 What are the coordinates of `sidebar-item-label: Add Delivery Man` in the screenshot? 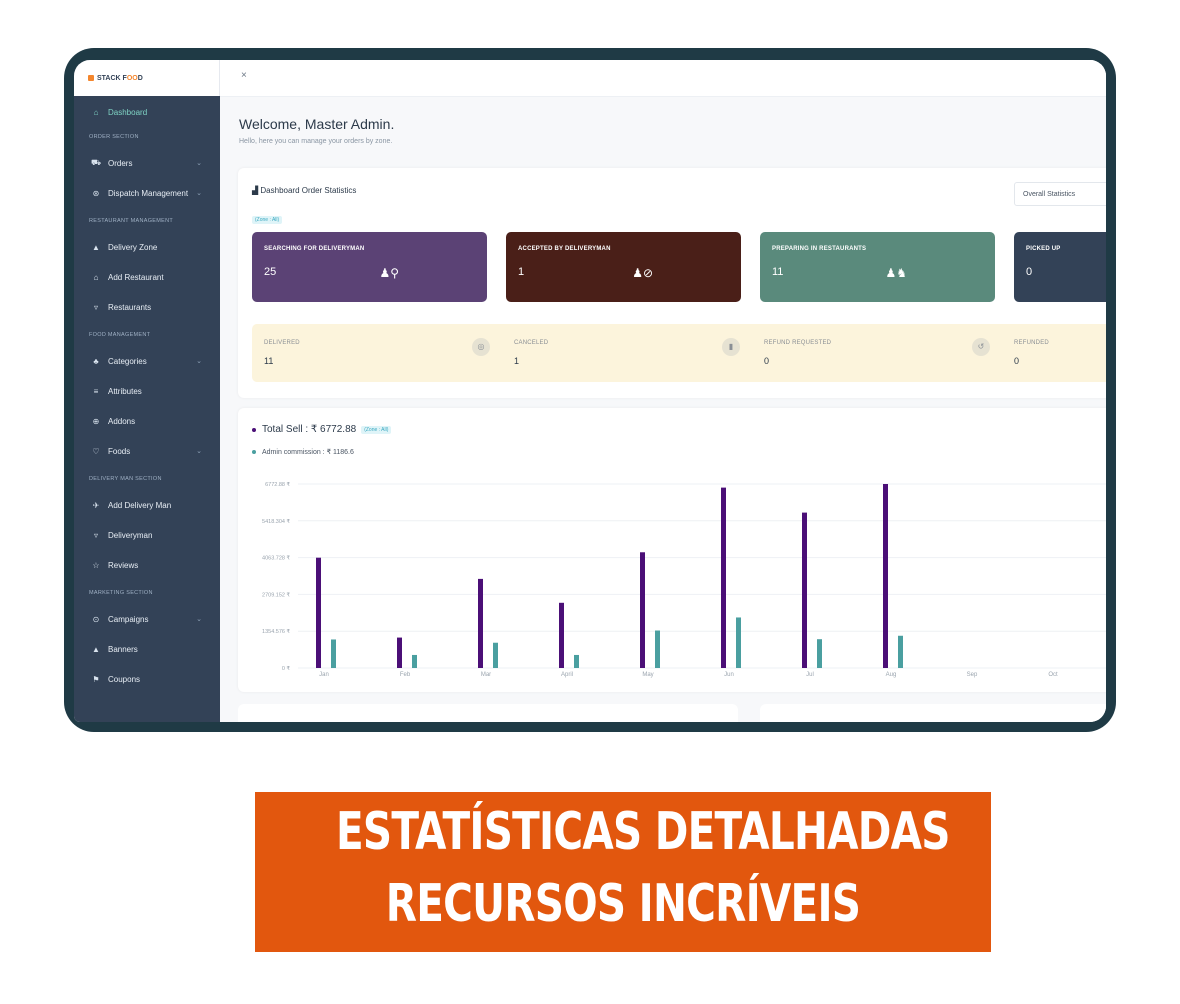 It's located at (140, 505).